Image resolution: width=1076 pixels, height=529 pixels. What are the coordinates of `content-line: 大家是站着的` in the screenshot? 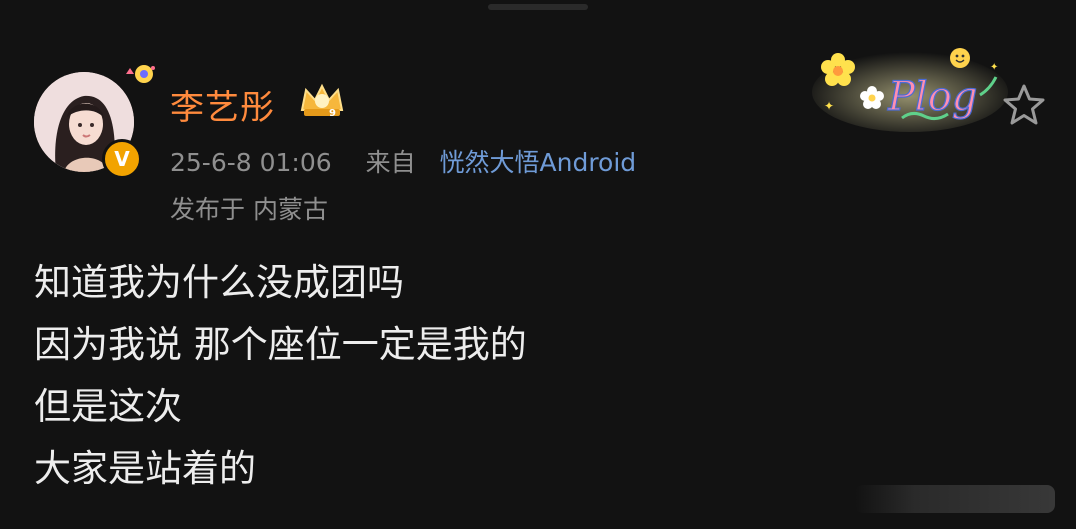 It's located at (145, 468).